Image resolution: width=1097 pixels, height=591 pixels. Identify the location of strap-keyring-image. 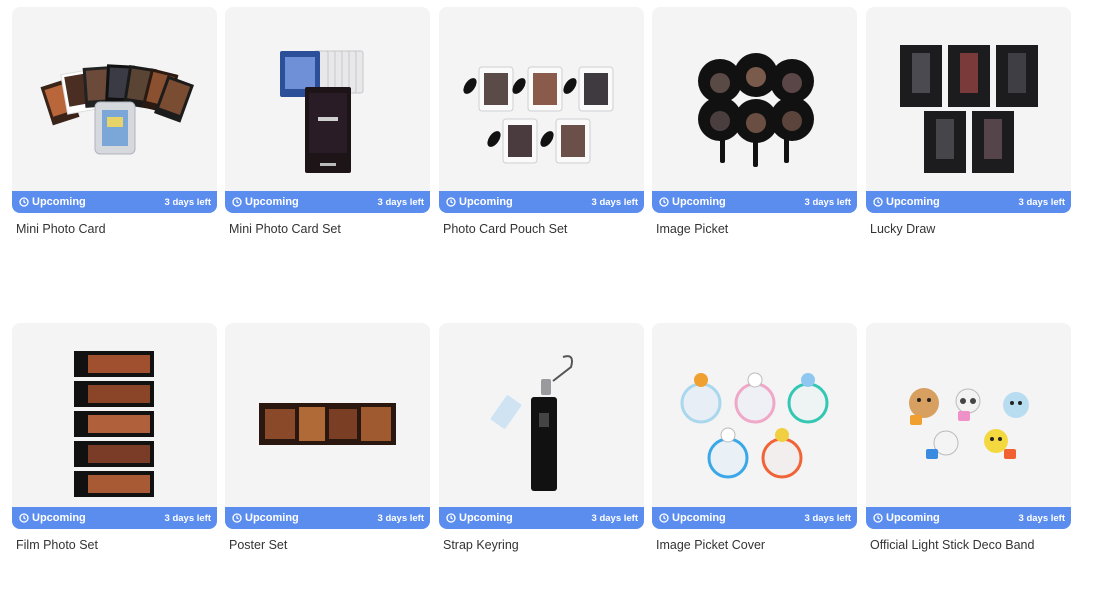
(531, 423).